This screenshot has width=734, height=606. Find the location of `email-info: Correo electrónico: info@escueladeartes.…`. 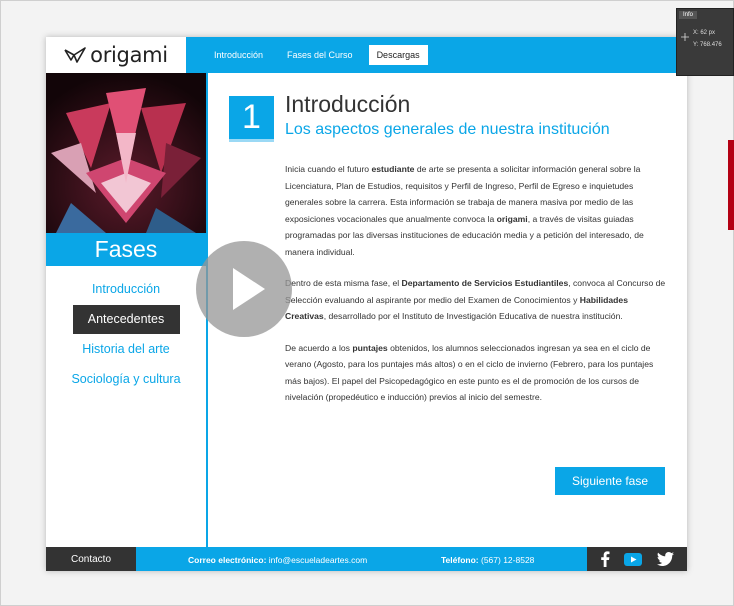

email-info: Correo electrónico: info@escueladeartes.… is located at coordinates (277, 560).